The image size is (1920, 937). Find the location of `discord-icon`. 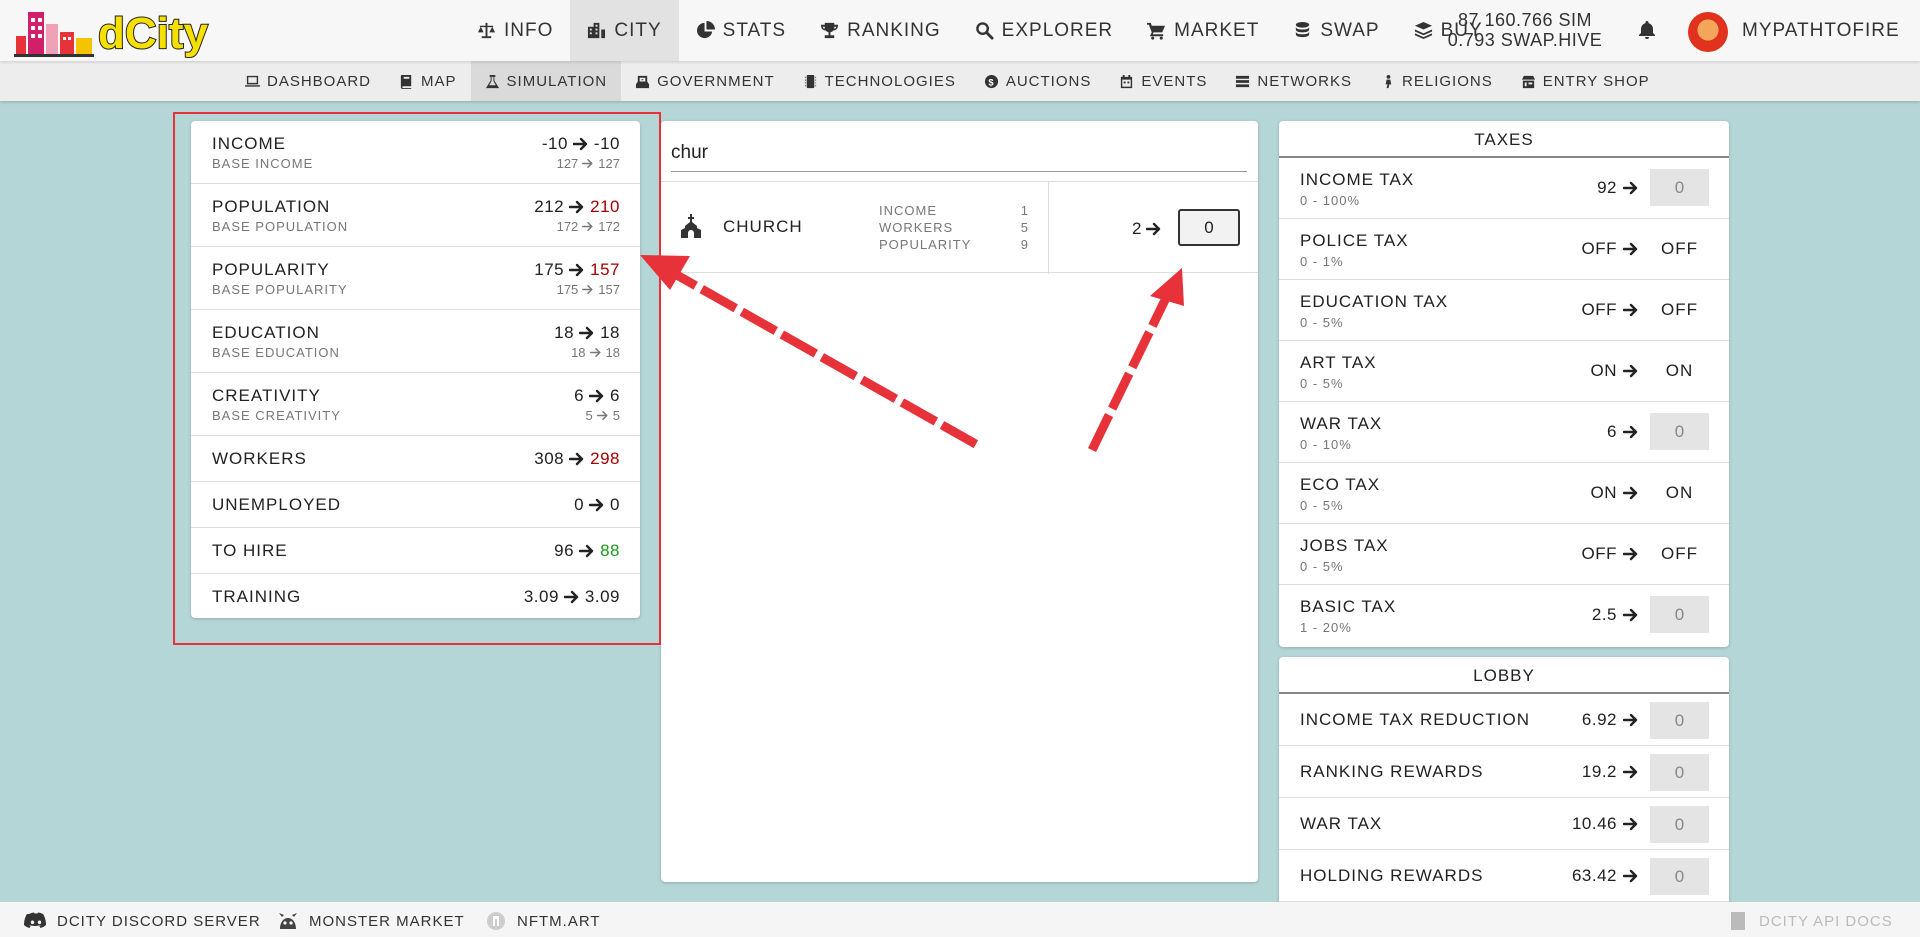

discord-icon is located at coordinates (35, 920).